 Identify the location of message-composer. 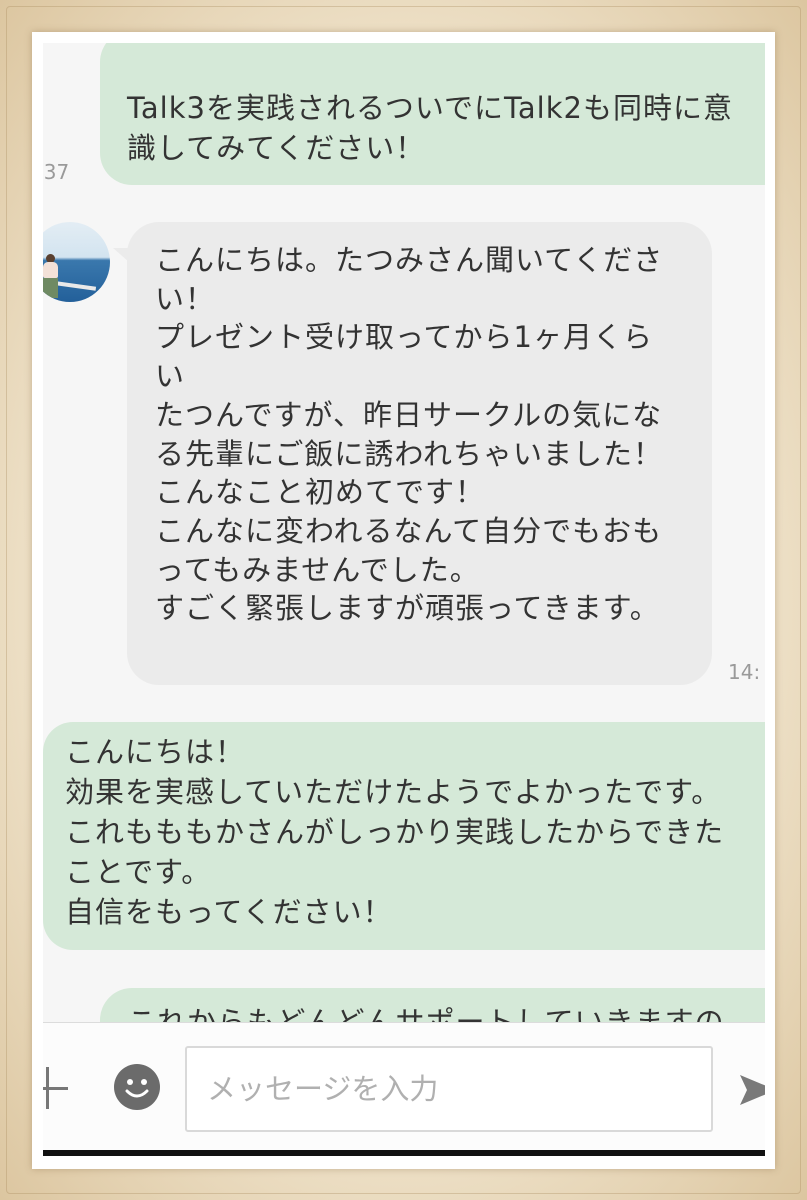
(404, 1086).